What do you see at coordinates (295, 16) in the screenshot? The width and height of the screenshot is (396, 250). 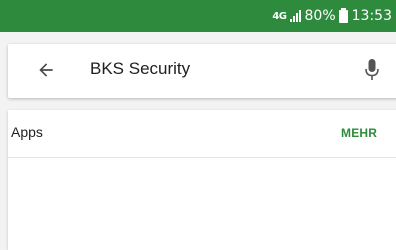 I see `signal-bars-icon` at bounding box center [295, 16].